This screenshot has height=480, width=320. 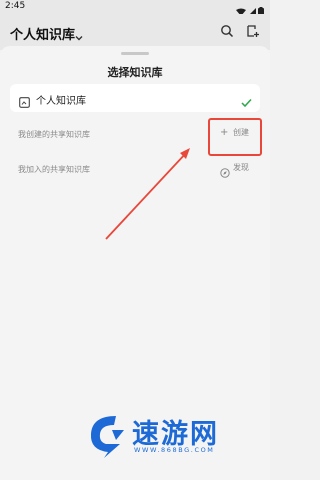 What do you see at coordinates (241, 167) in the screenshot?
I see `discover-button-label: 发现` at bounding box center [241, 167].